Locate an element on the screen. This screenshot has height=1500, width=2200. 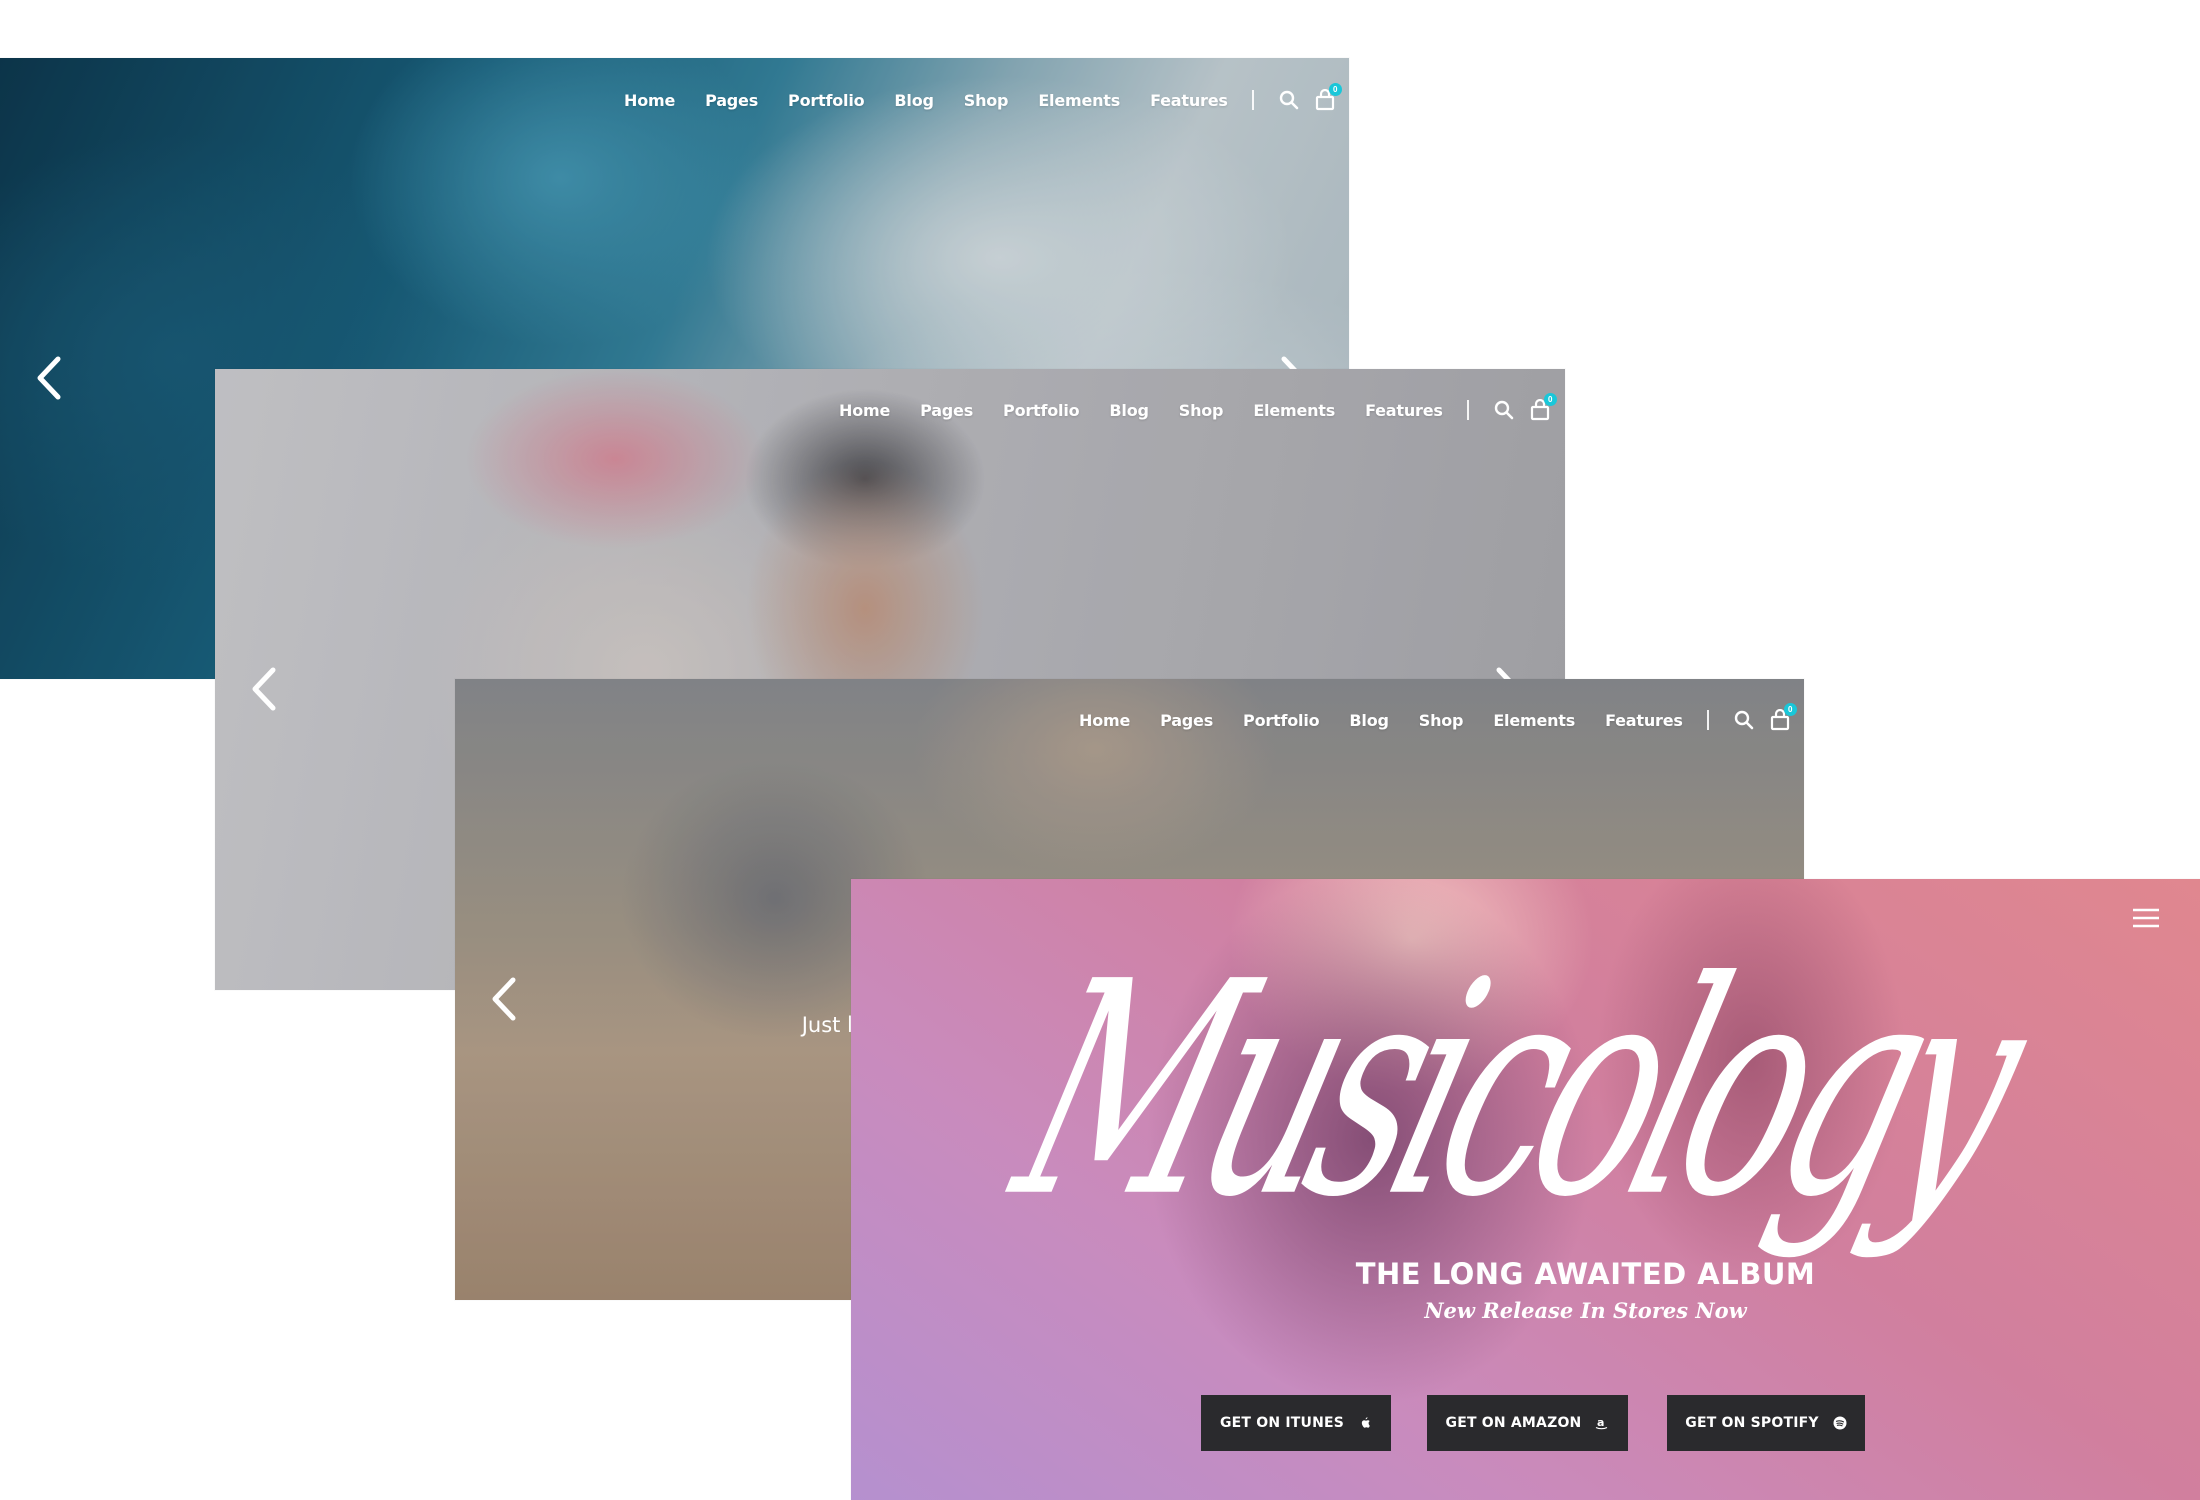
get-on-itunes-button: GET ON ITUNES is located at coordinates (1296, 1423).